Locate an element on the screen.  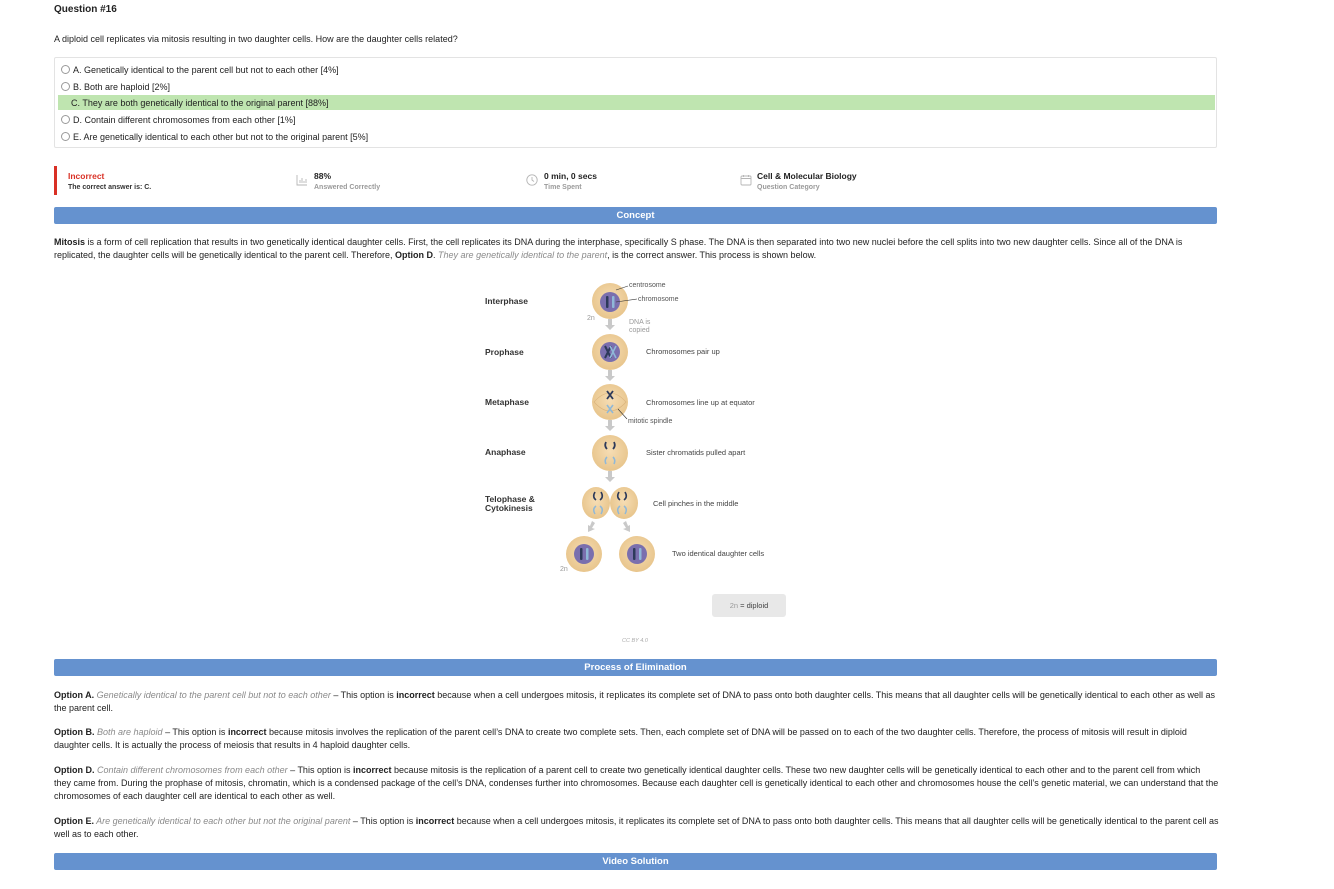
video-solution-header: Video Solution is located at coordinates (635, 861).